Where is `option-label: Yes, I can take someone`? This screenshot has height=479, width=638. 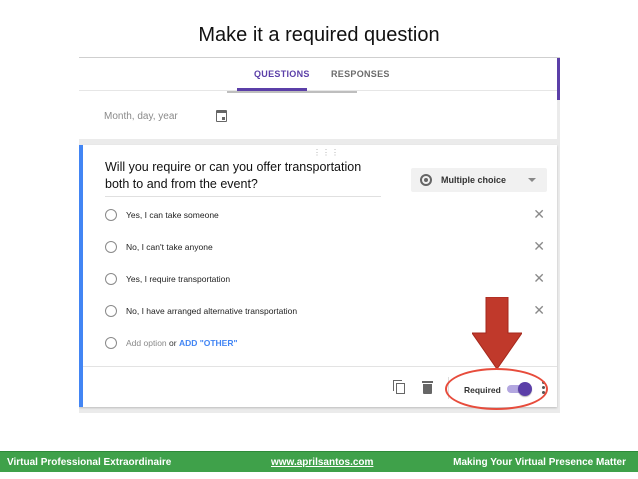
option-label: Yes, I can take someone is located at coordinates (172, 215).